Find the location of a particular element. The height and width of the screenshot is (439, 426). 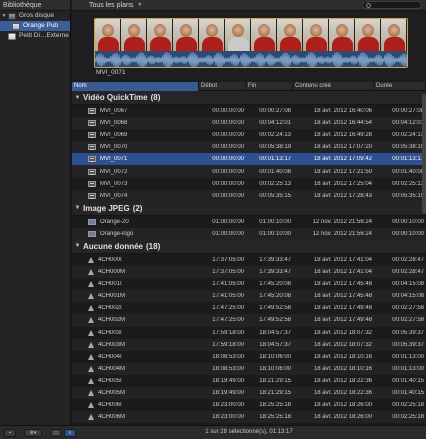

cell-name: 4CH001I is located at coordinates (135, 284).